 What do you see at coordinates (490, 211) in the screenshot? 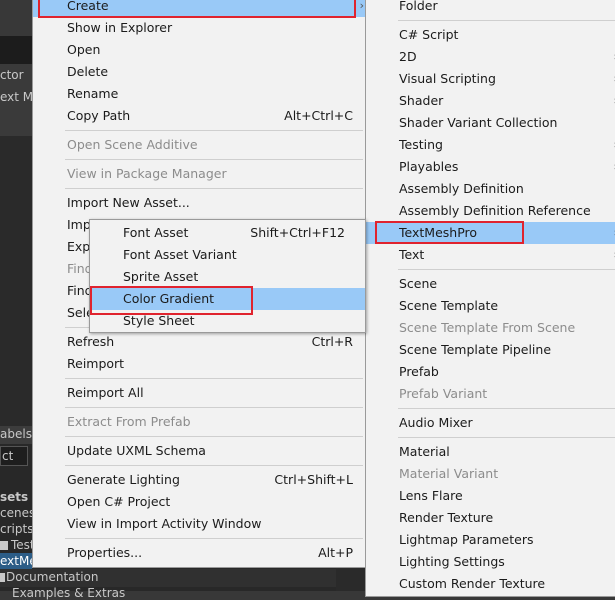
I see `create-item-assembly-definition-reference: Assembly Definition Reference` at bounding box center [490, 211].